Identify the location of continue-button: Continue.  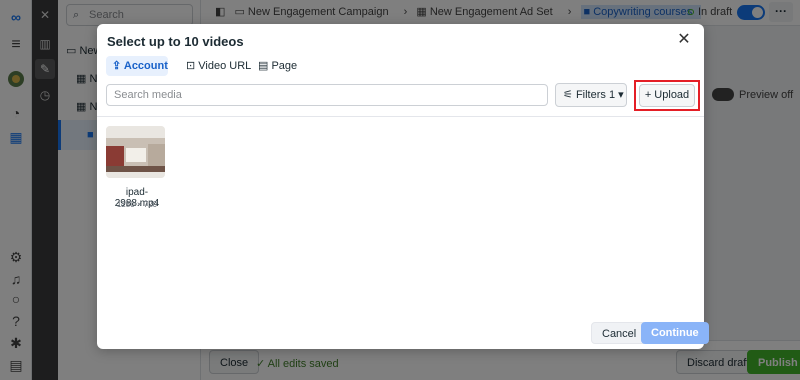
(675, 333).